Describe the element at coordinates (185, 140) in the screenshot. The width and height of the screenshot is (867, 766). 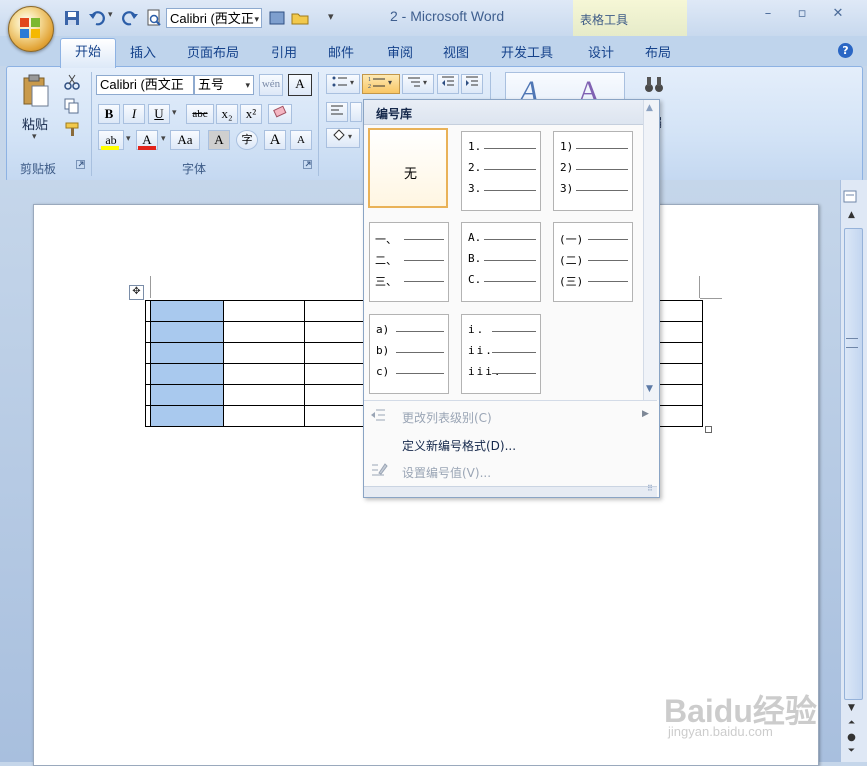
I see `change-case-button: Aa` at that location.